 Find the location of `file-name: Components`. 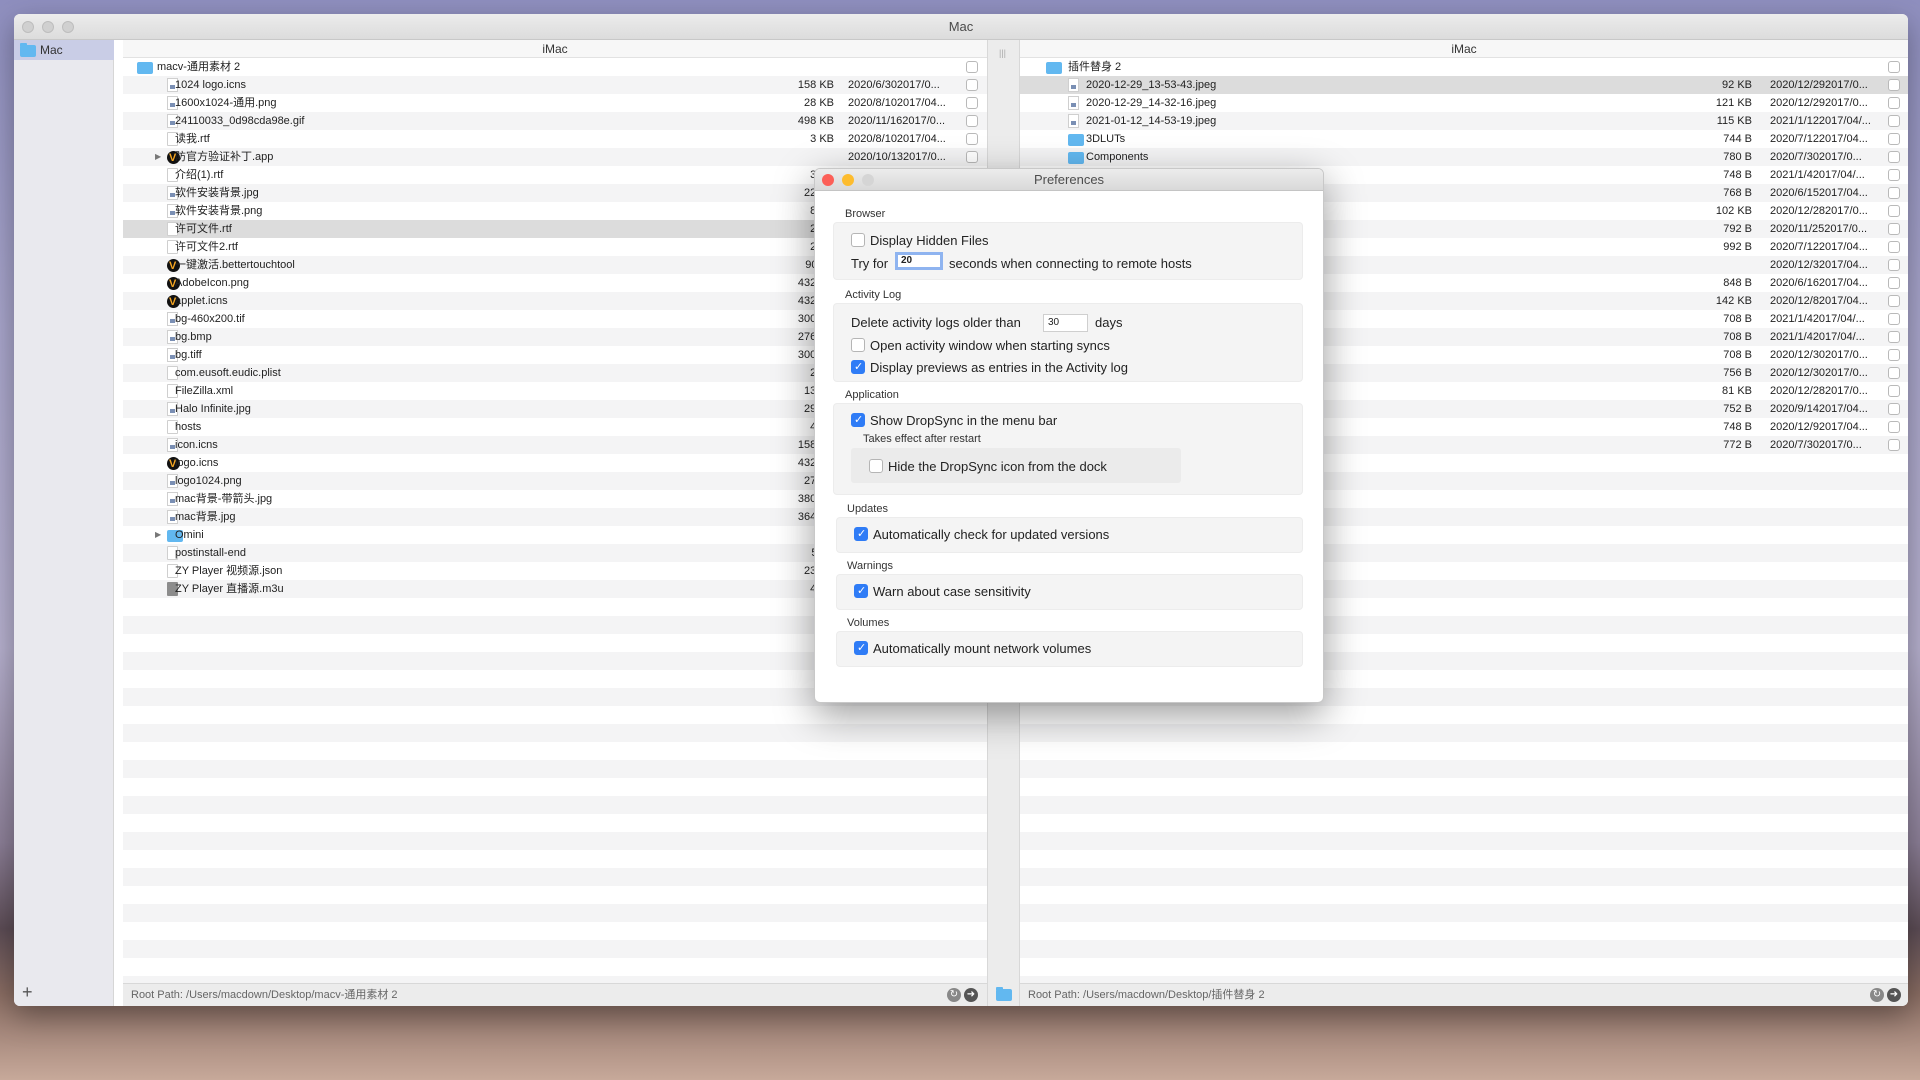

file-name: Components is located at coordinates (1117, 157).